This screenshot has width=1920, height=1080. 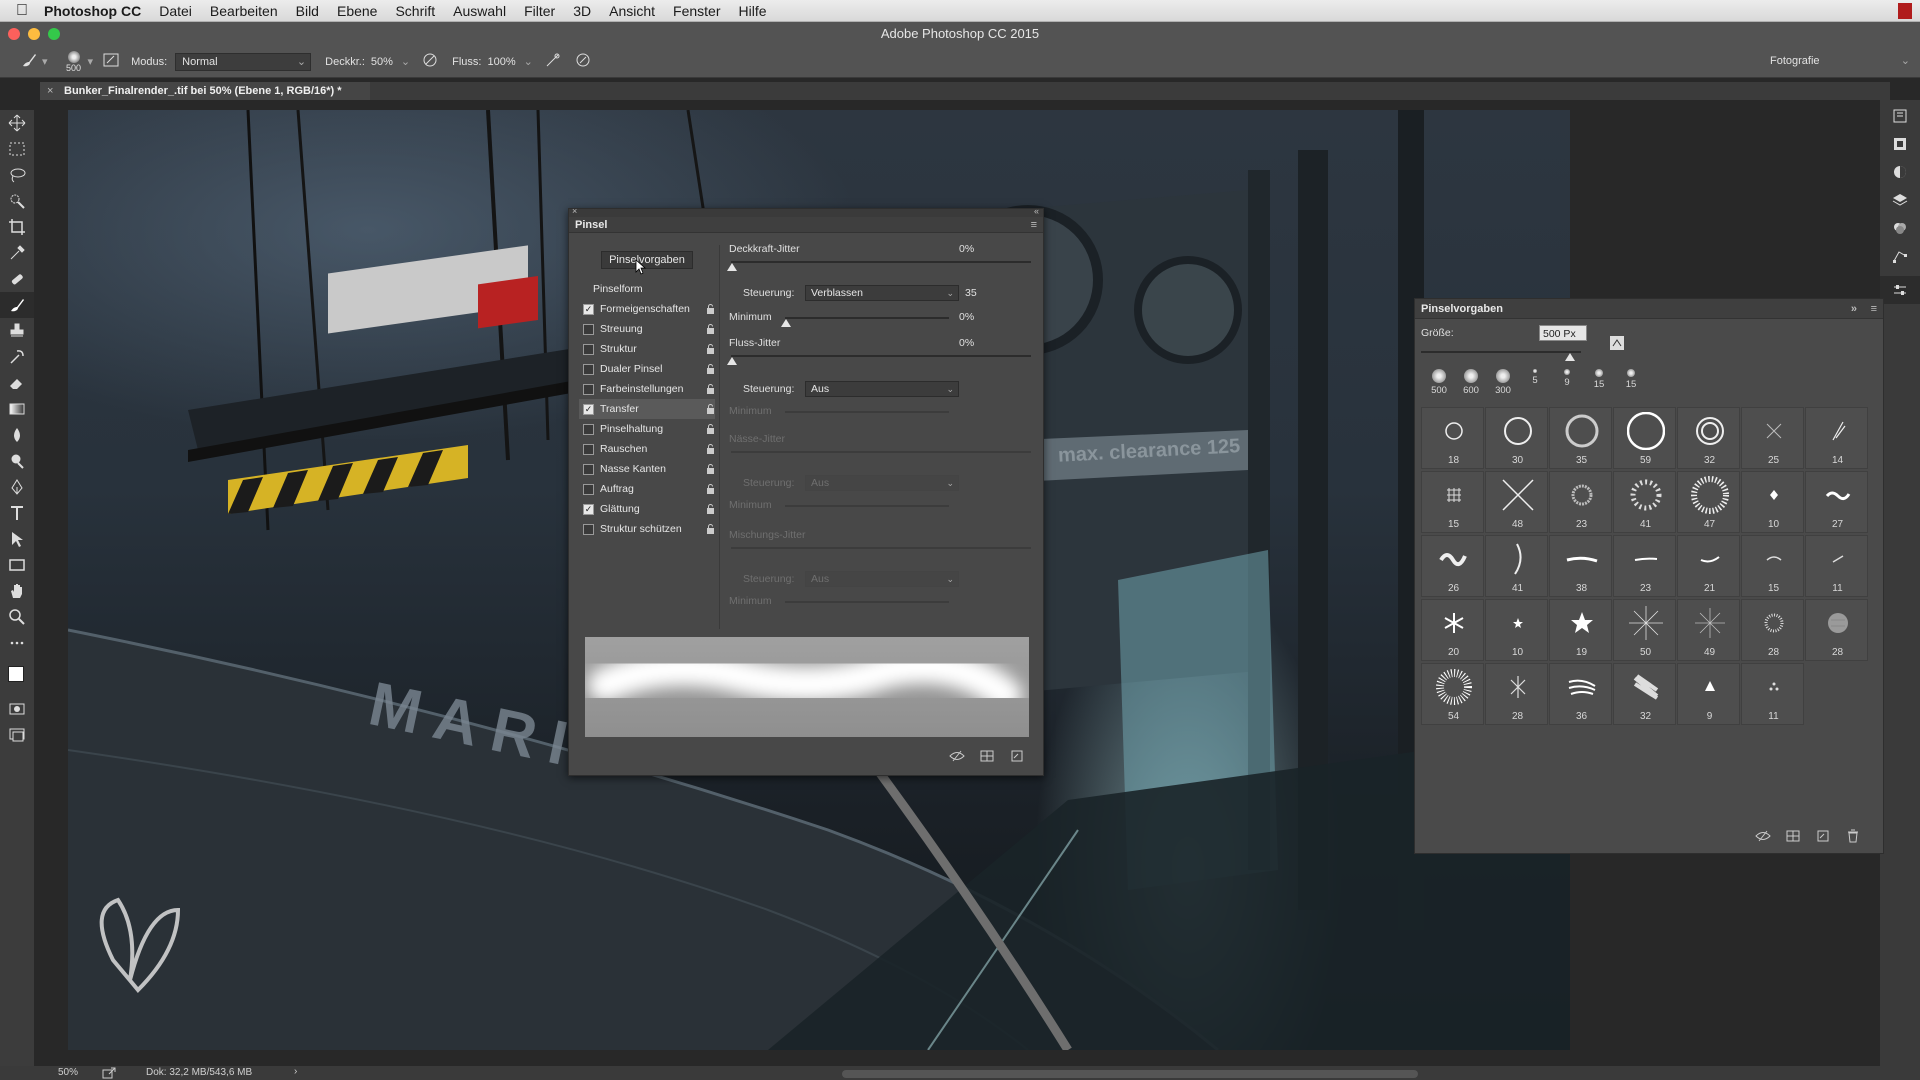 I want to click on menu-filter: Filter, so click(x=539, y=11).